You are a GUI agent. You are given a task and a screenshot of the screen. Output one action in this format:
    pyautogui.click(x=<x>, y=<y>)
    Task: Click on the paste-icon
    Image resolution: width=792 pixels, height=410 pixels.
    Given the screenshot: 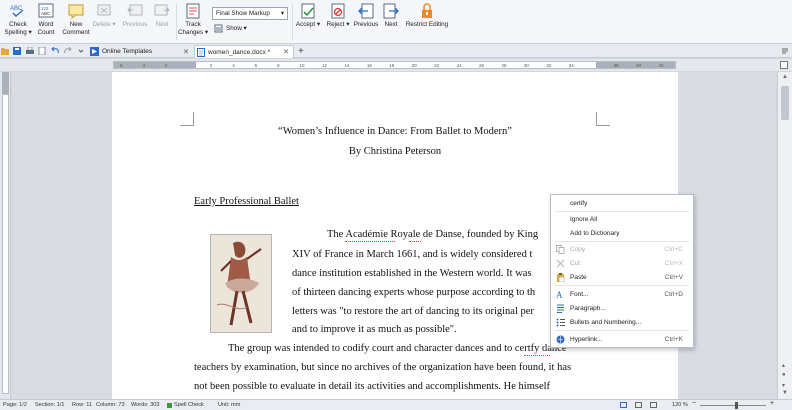 What is the action you would take?
    pyautogui.click(x=560, y=278)
    